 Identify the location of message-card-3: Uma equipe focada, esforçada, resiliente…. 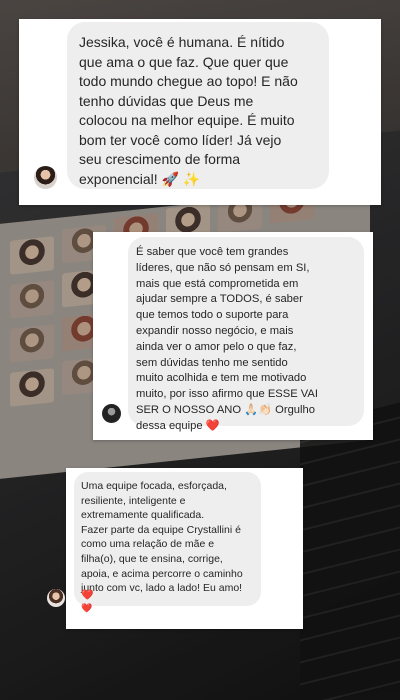
(175, 548).